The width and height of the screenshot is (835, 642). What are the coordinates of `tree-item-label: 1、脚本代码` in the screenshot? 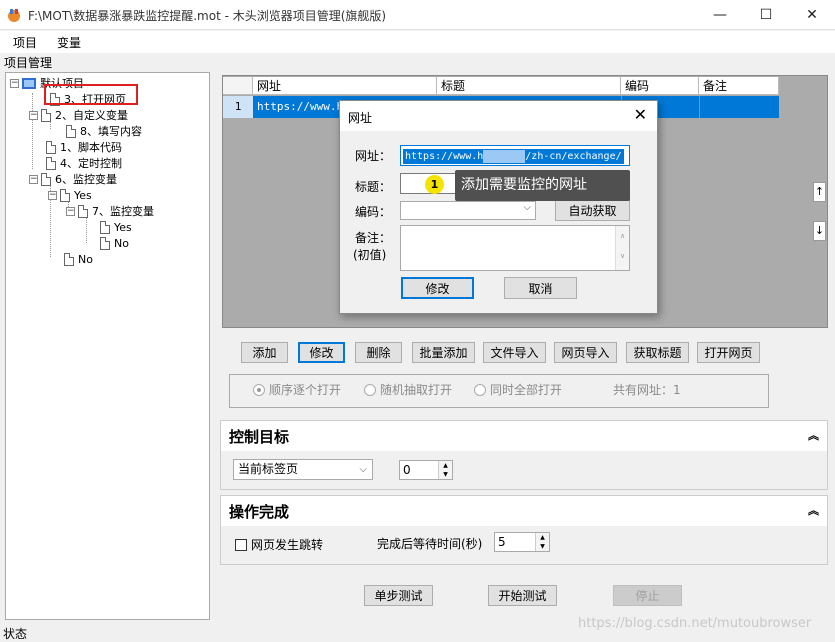 It's located at (91, 147).